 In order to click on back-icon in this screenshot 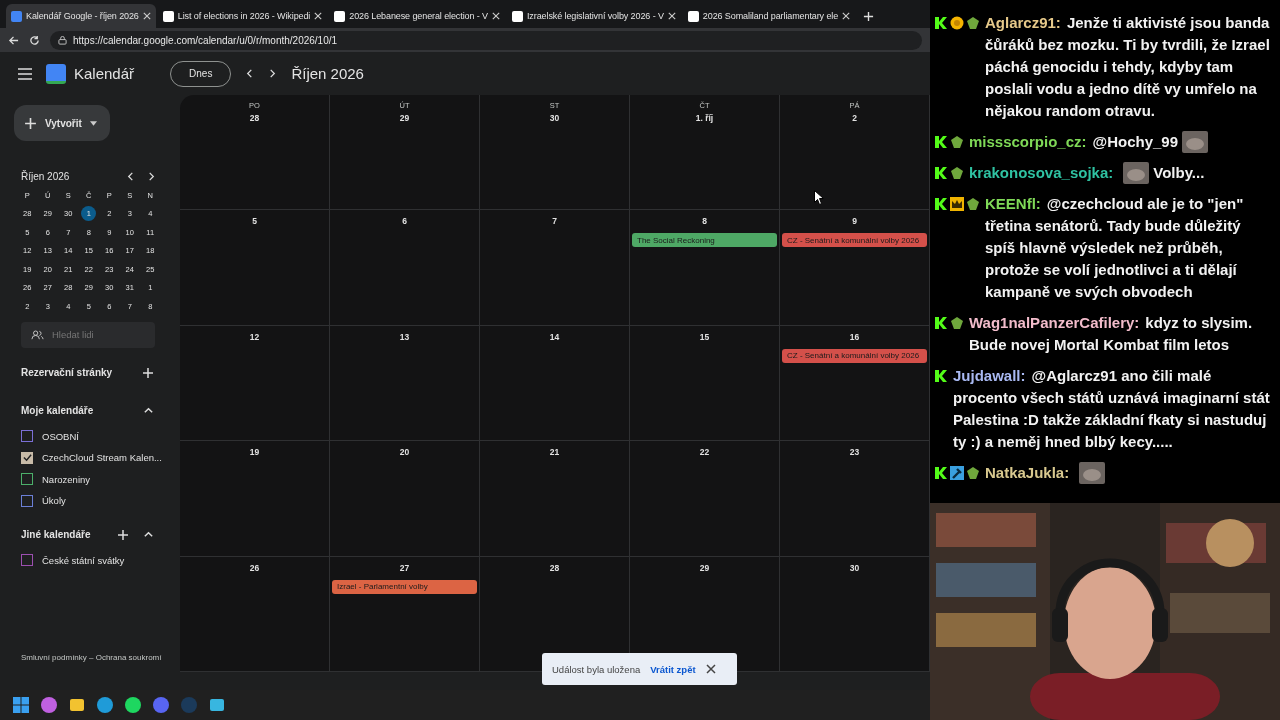, I will do `click(13, 40)`.